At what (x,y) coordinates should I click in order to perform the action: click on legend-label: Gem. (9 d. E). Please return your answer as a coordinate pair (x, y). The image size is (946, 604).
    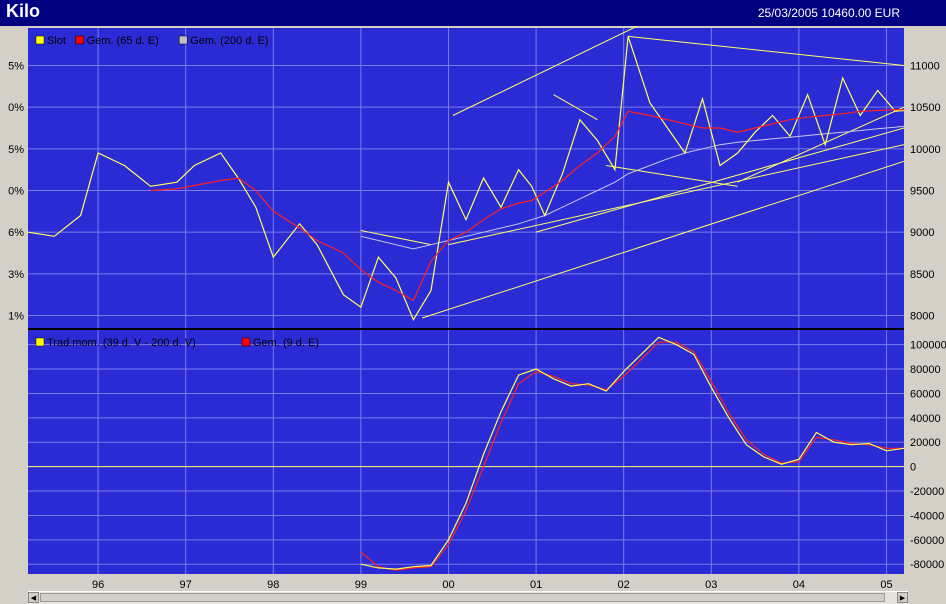
    Looking at the image, I should click on (286, 343).